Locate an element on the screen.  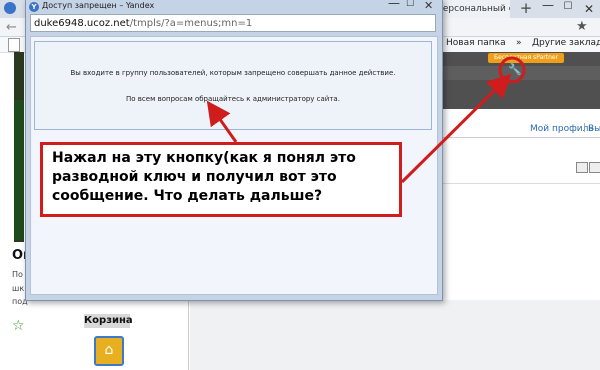
arrow-to-message is located at coordinates (222, 121).